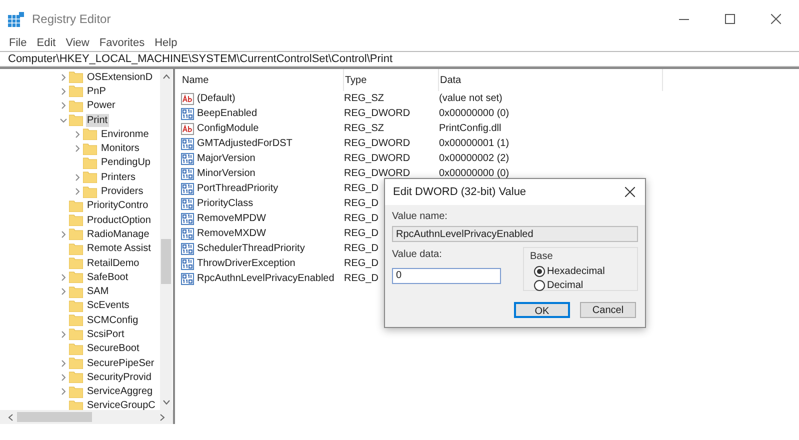 This screenshot has width=799, height=440. What do you see at coordinates (227, 113) in the screenshot?
I see `value-name: BeepEnabled` at bounding box center [227, 113].